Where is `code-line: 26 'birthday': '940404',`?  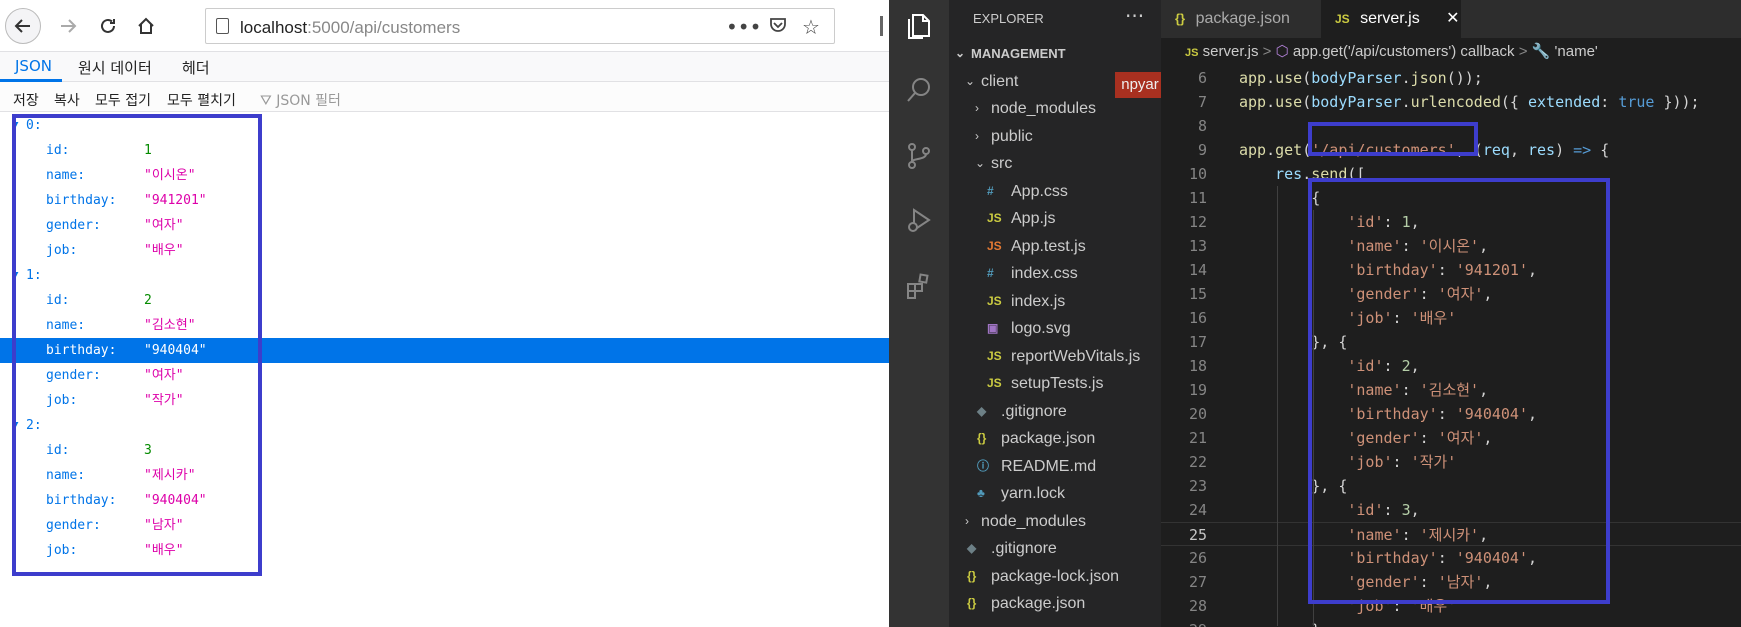 code-line: 26 'birthday': '940404', is located at coordinates (1451, 558).